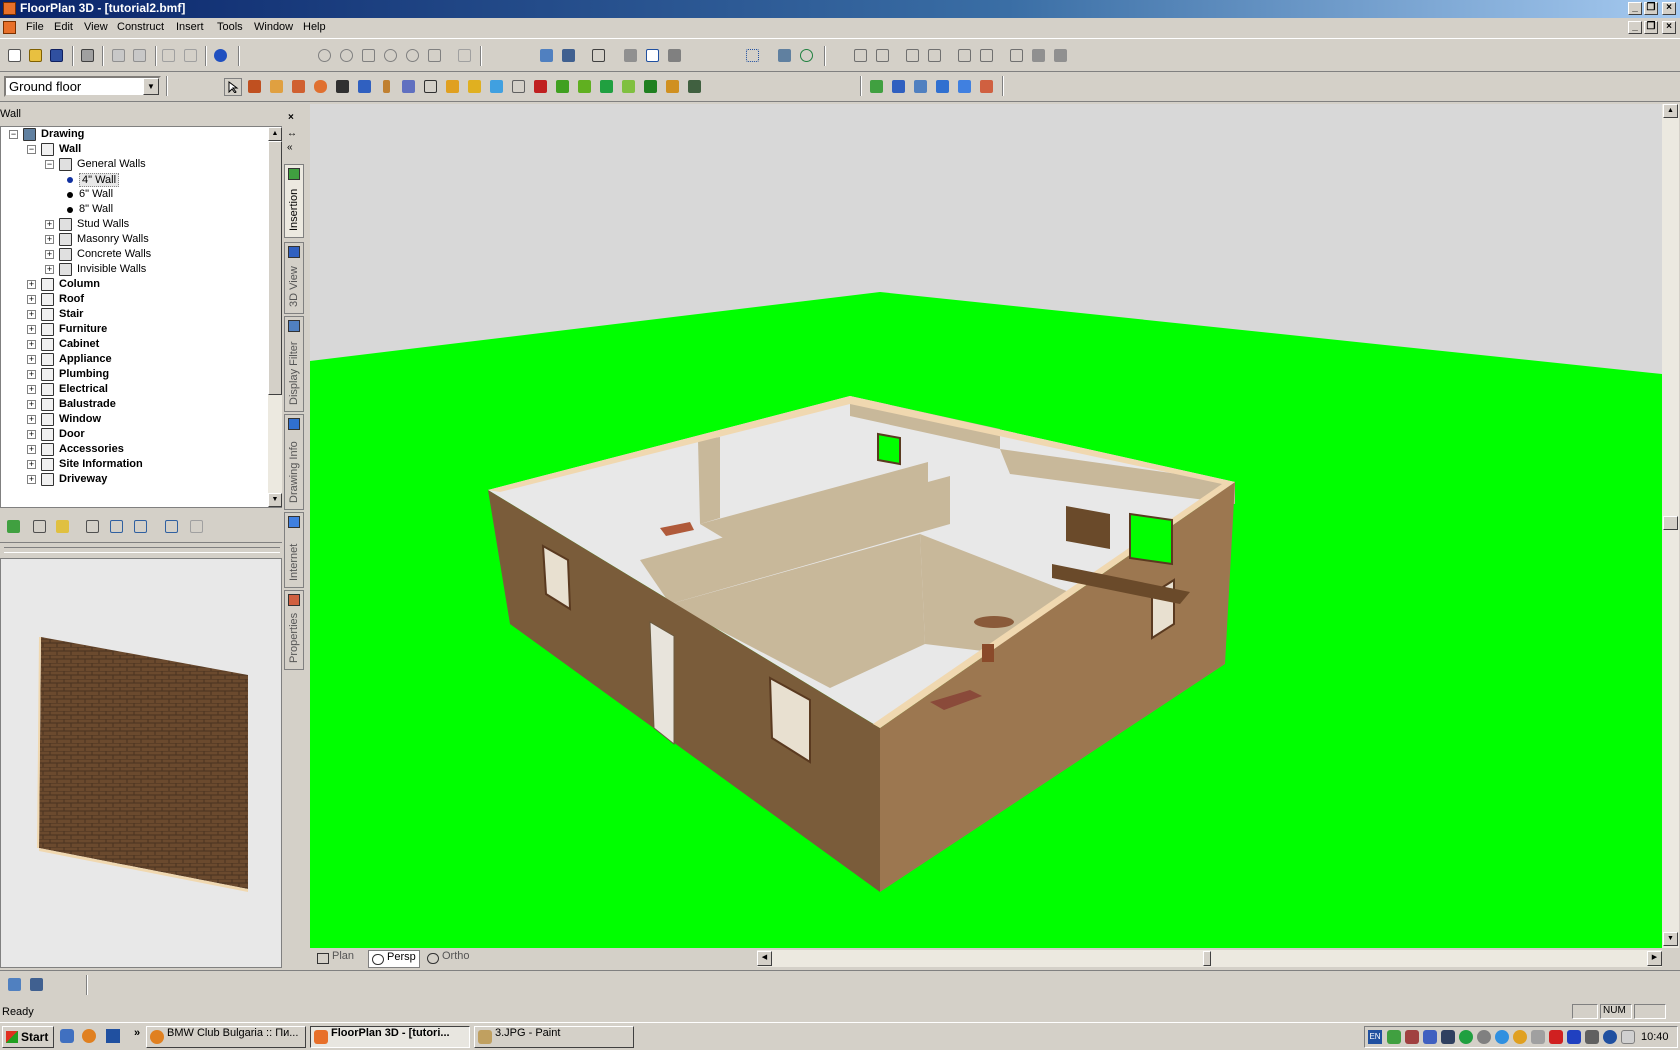 Image resolution: width=1680 pixels, height=1050 pixels. Describe the element at coordinates (57, 56) in the screenshot. I see `save-button` at that location.